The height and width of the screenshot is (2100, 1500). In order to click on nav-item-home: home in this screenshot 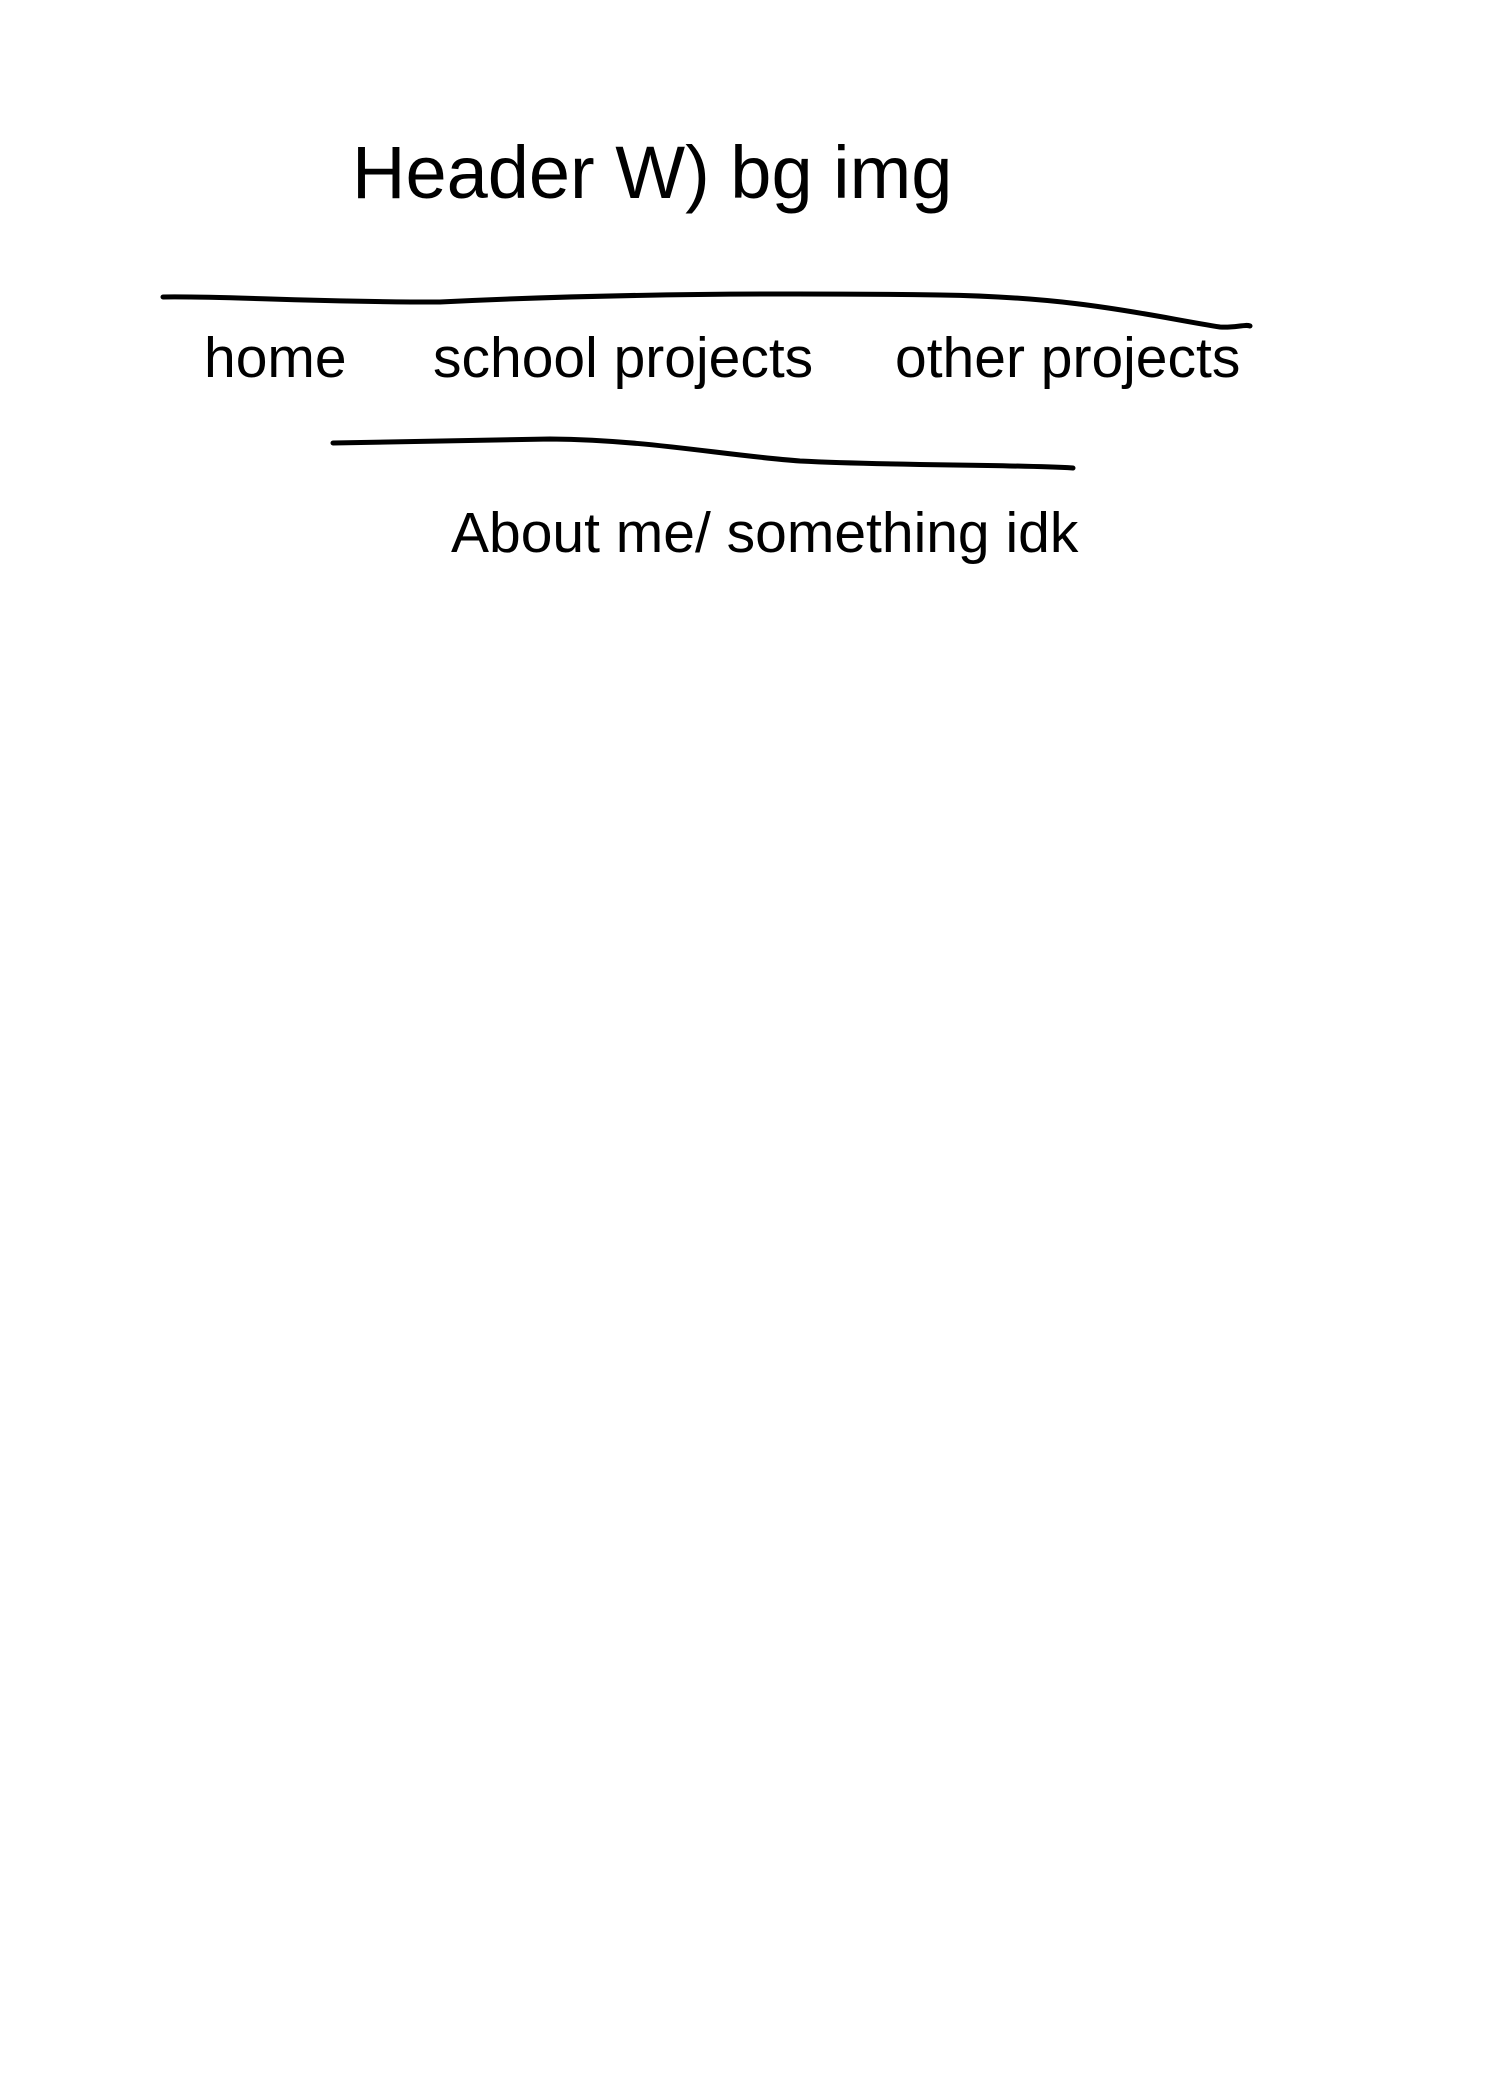, I will do `click(275, 358)`.